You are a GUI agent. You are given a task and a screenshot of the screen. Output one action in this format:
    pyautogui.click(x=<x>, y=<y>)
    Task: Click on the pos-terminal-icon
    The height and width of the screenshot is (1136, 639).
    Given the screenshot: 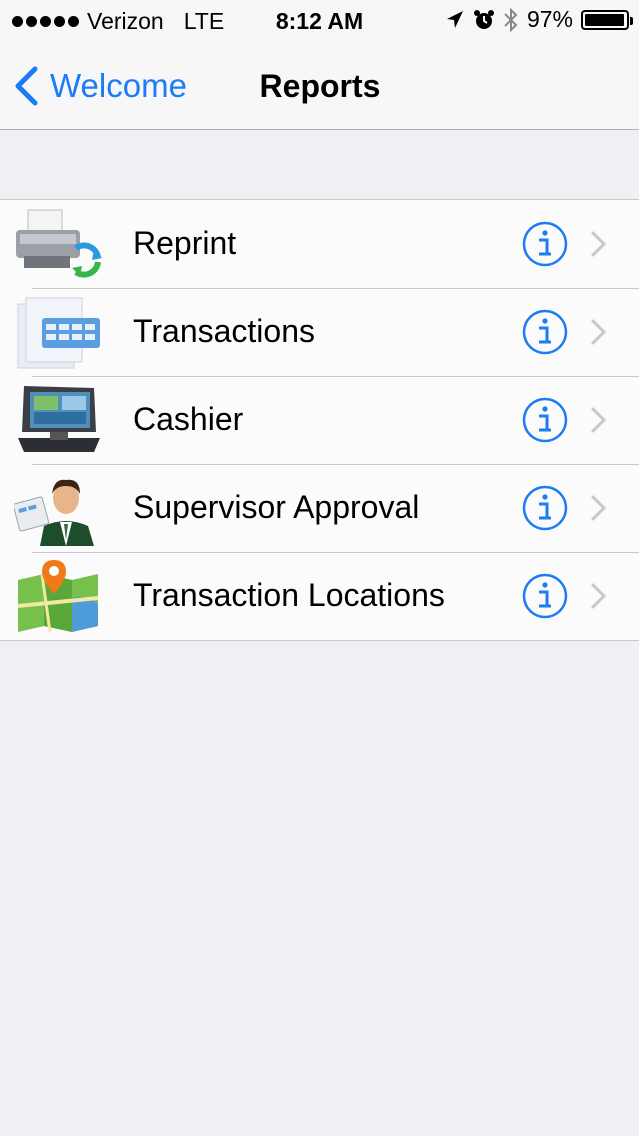 What is the action you would take?
    pyautogui.click(x=59, y=419)
    